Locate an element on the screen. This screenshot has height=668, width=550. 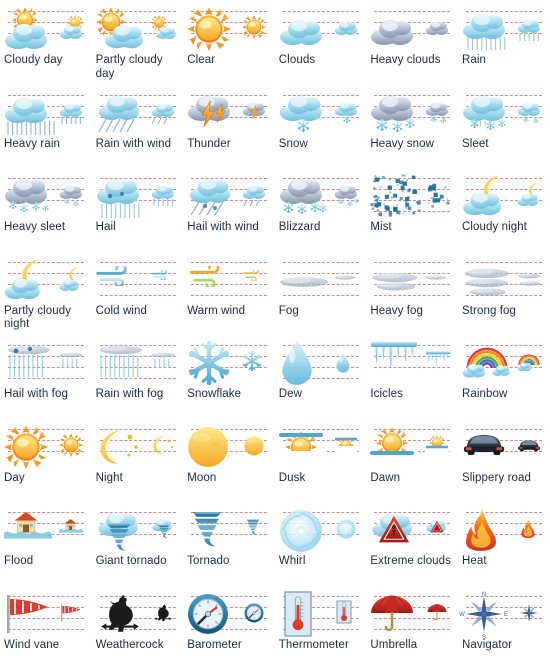
icon-cell-warm-wind: Warm wind is located at coordinates (229, 293).